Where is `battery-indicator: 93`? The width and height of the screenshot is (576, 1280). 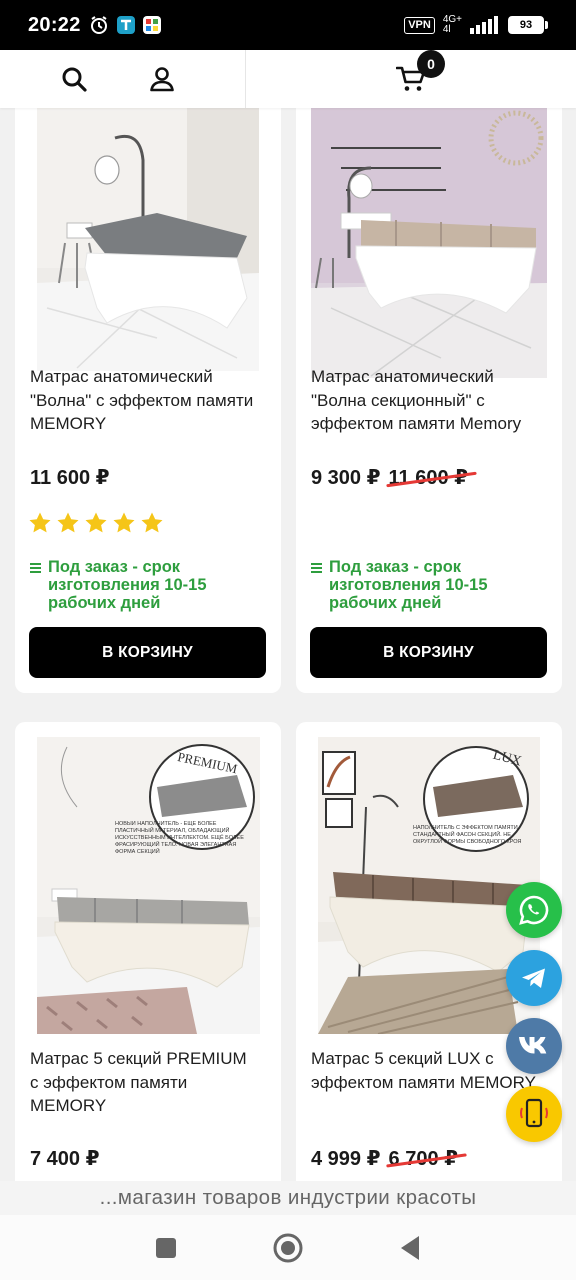
battery-indicator: 93 is located at coordinates (528, 25).